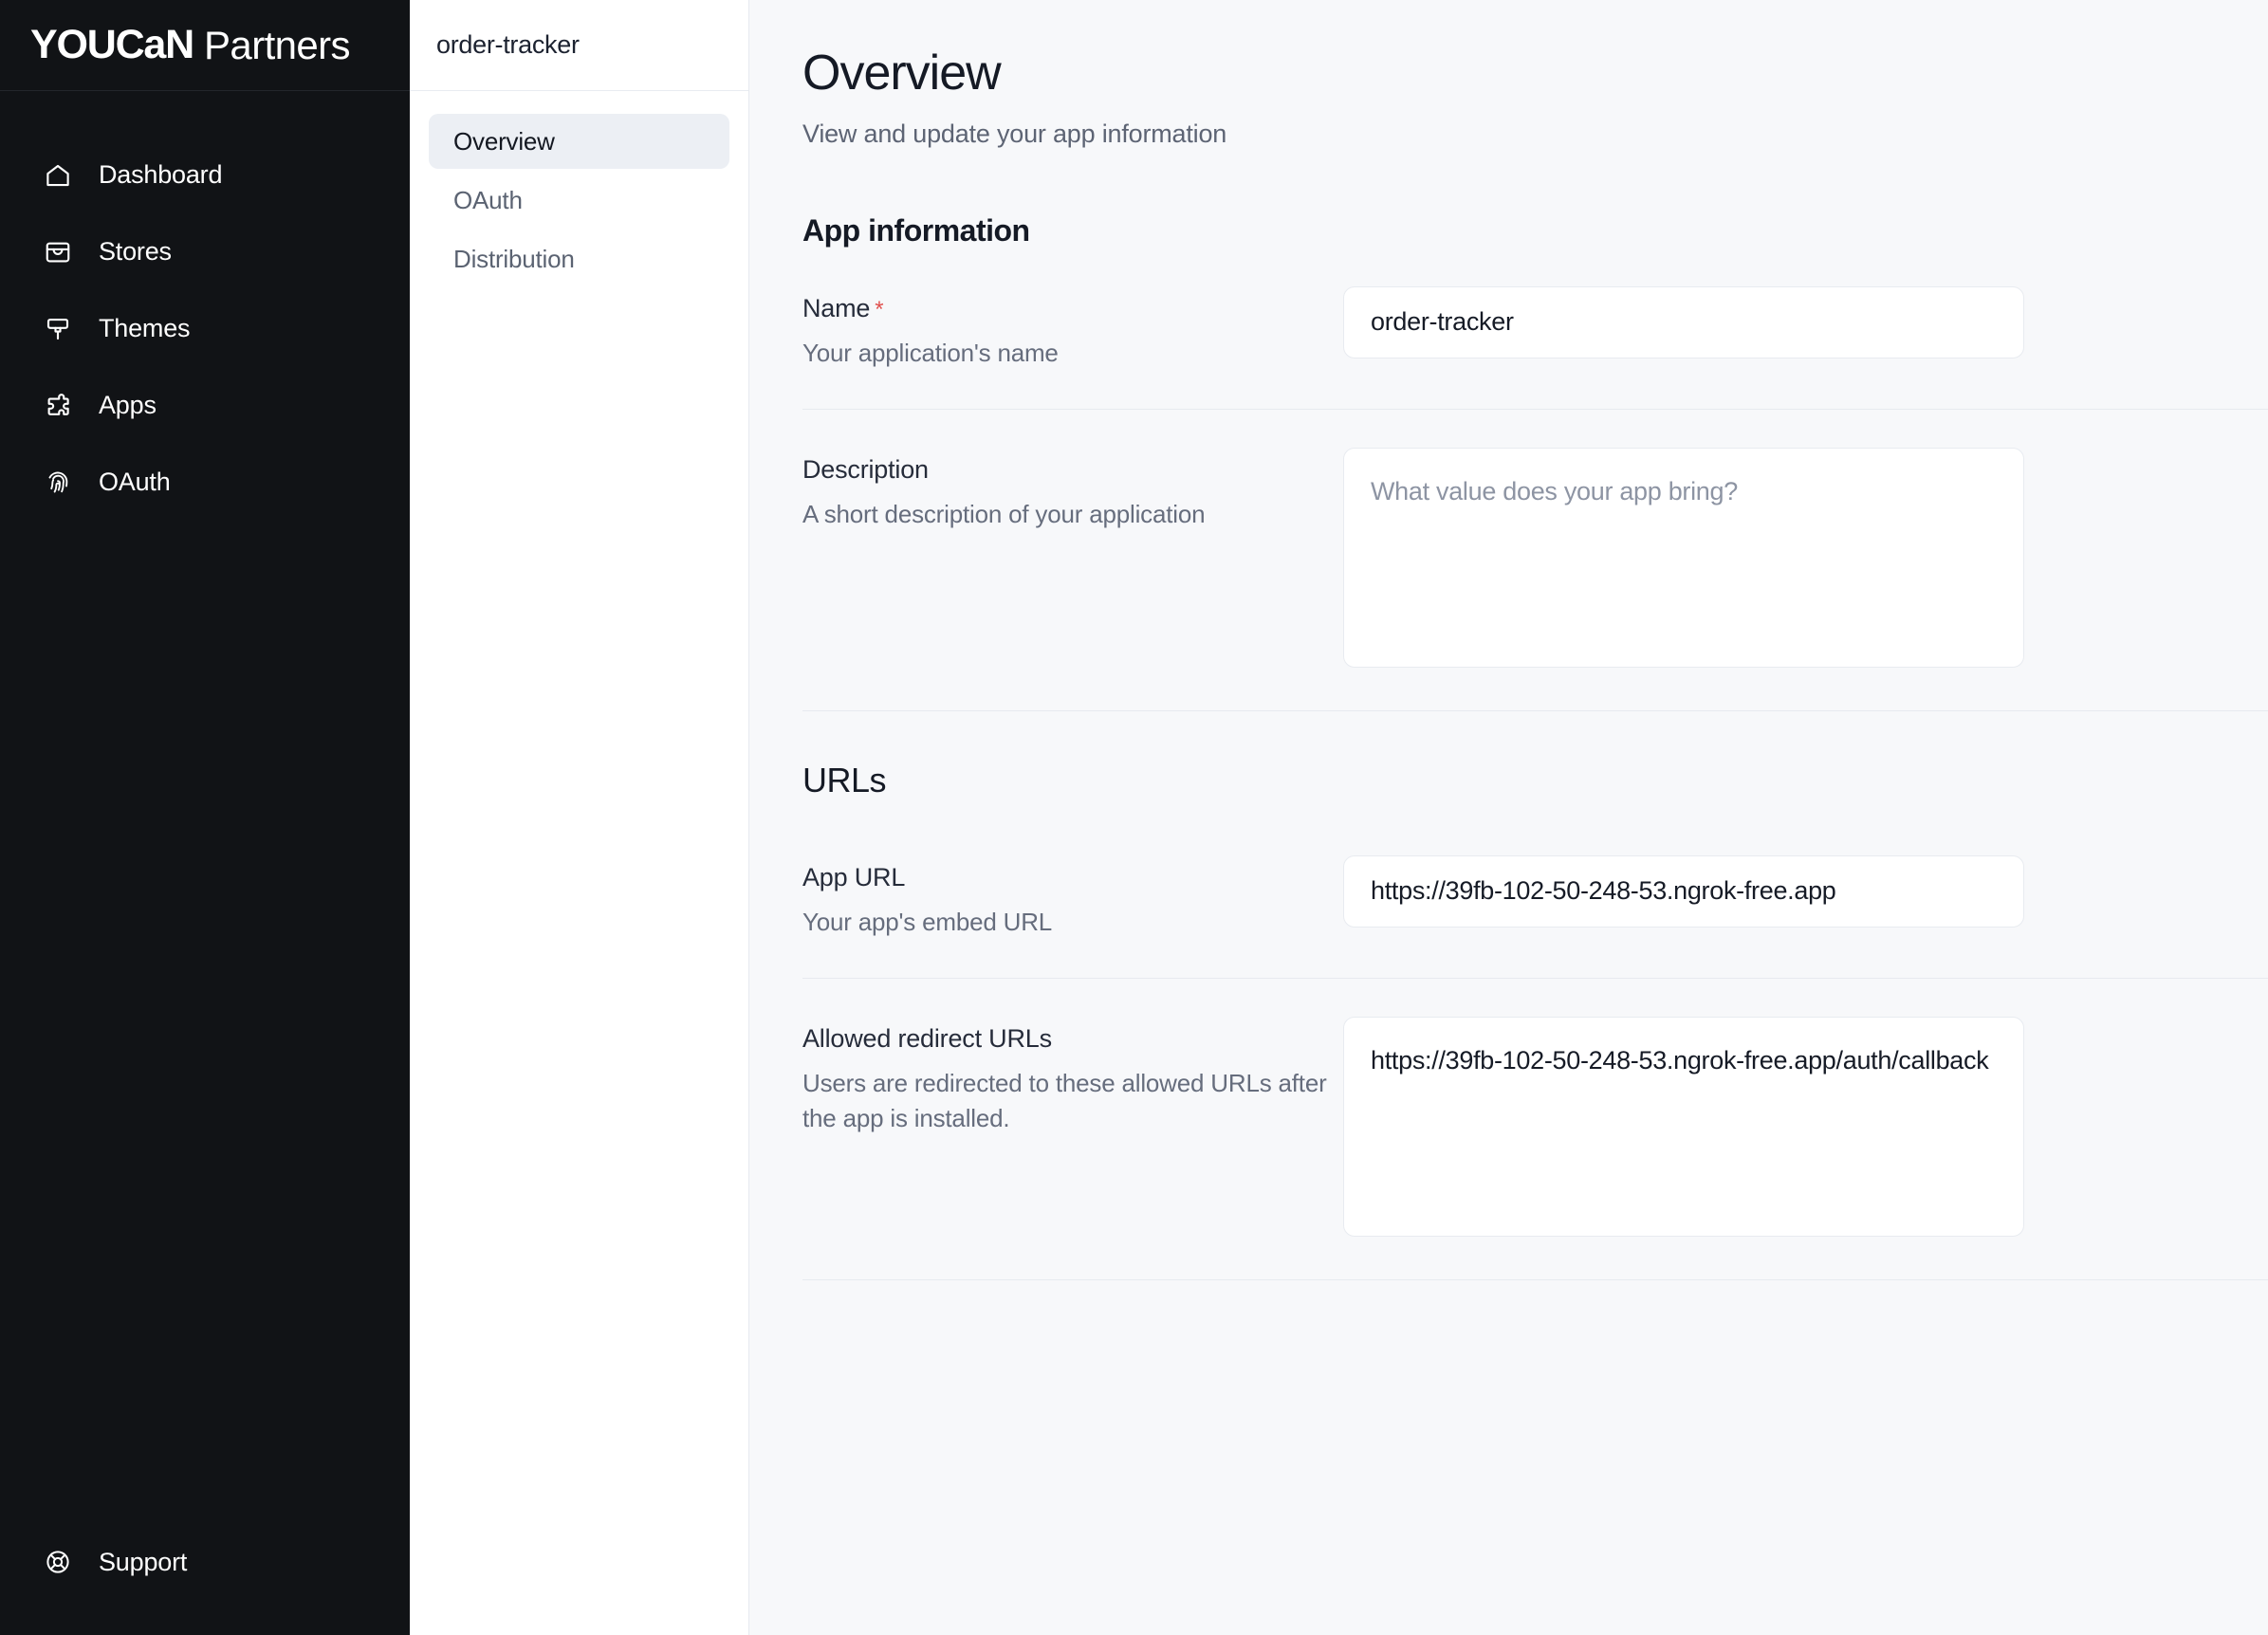  What do you see at coordinates (205, 1562) in the screenshot?
I see `sidebar-item-support: Support` at bounding box center [205, 1562].